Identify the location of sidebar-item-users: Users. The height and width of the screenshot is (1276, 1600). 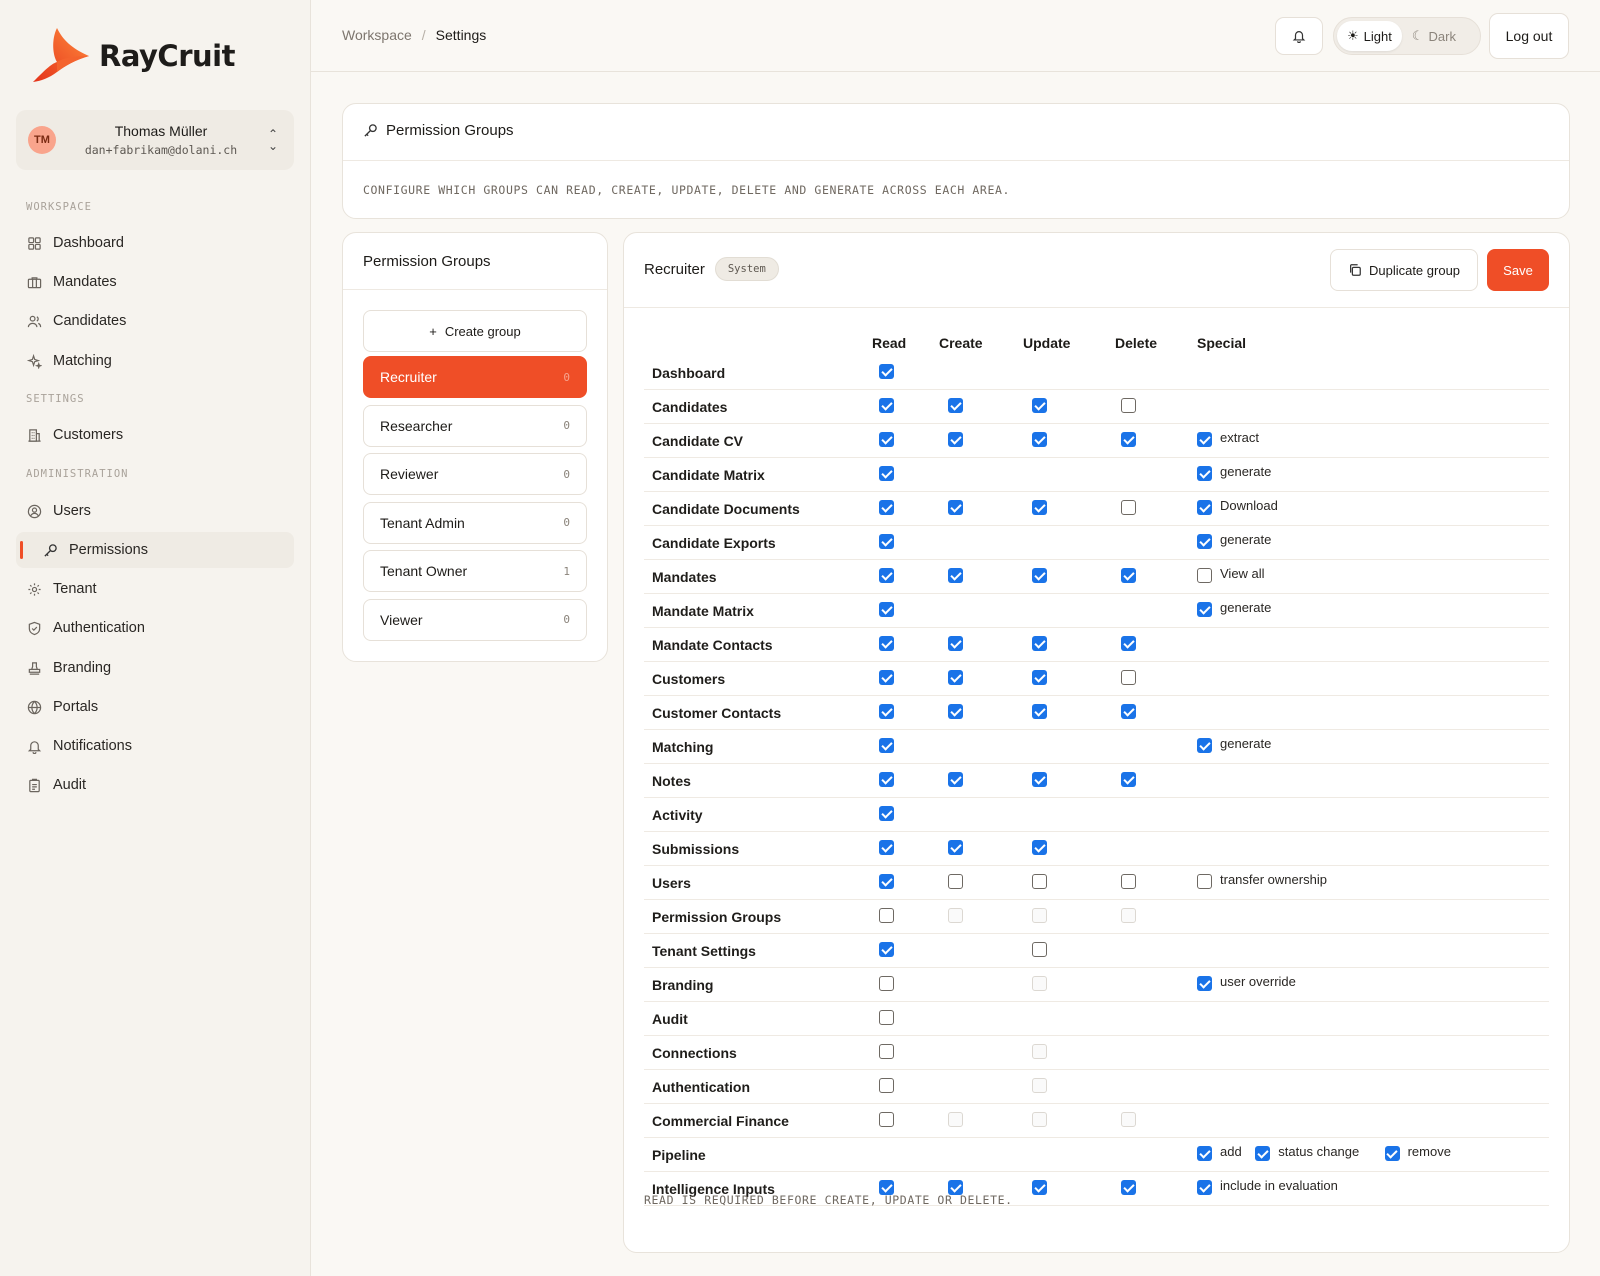
(155, 511).